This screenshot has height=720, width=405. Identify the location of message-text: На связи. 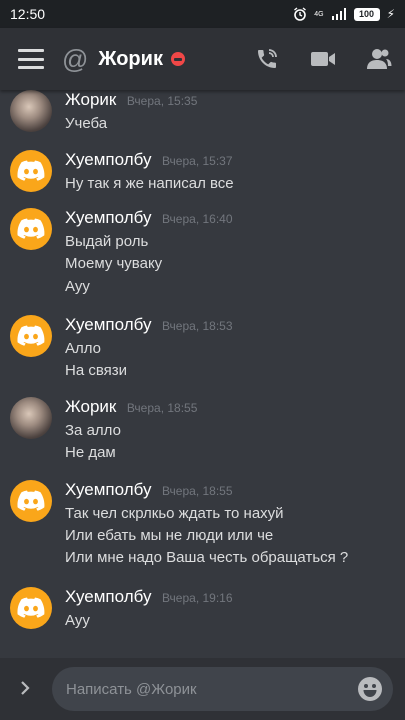
(96, 370).